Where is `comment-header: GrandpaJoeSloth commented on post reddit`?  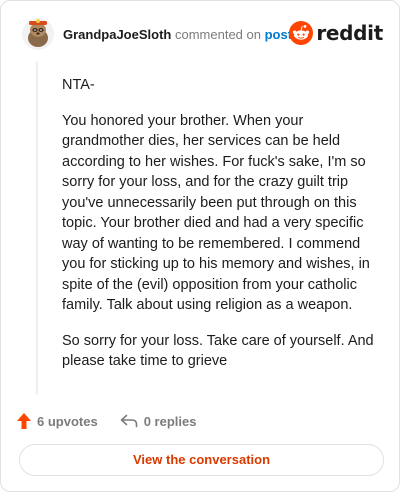
comment-header: GrandpaJoeSloth commented on post reddit is located at coordinates (199, 35).